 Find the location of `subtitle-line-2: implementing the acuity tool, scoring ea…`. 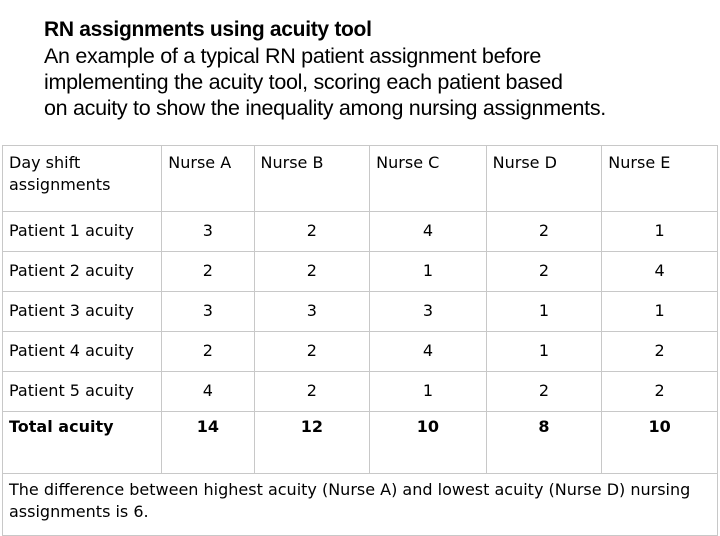

subtitle-line-2: implementing the acuity tool, scoring ea… is located at coordinates (303, 82).